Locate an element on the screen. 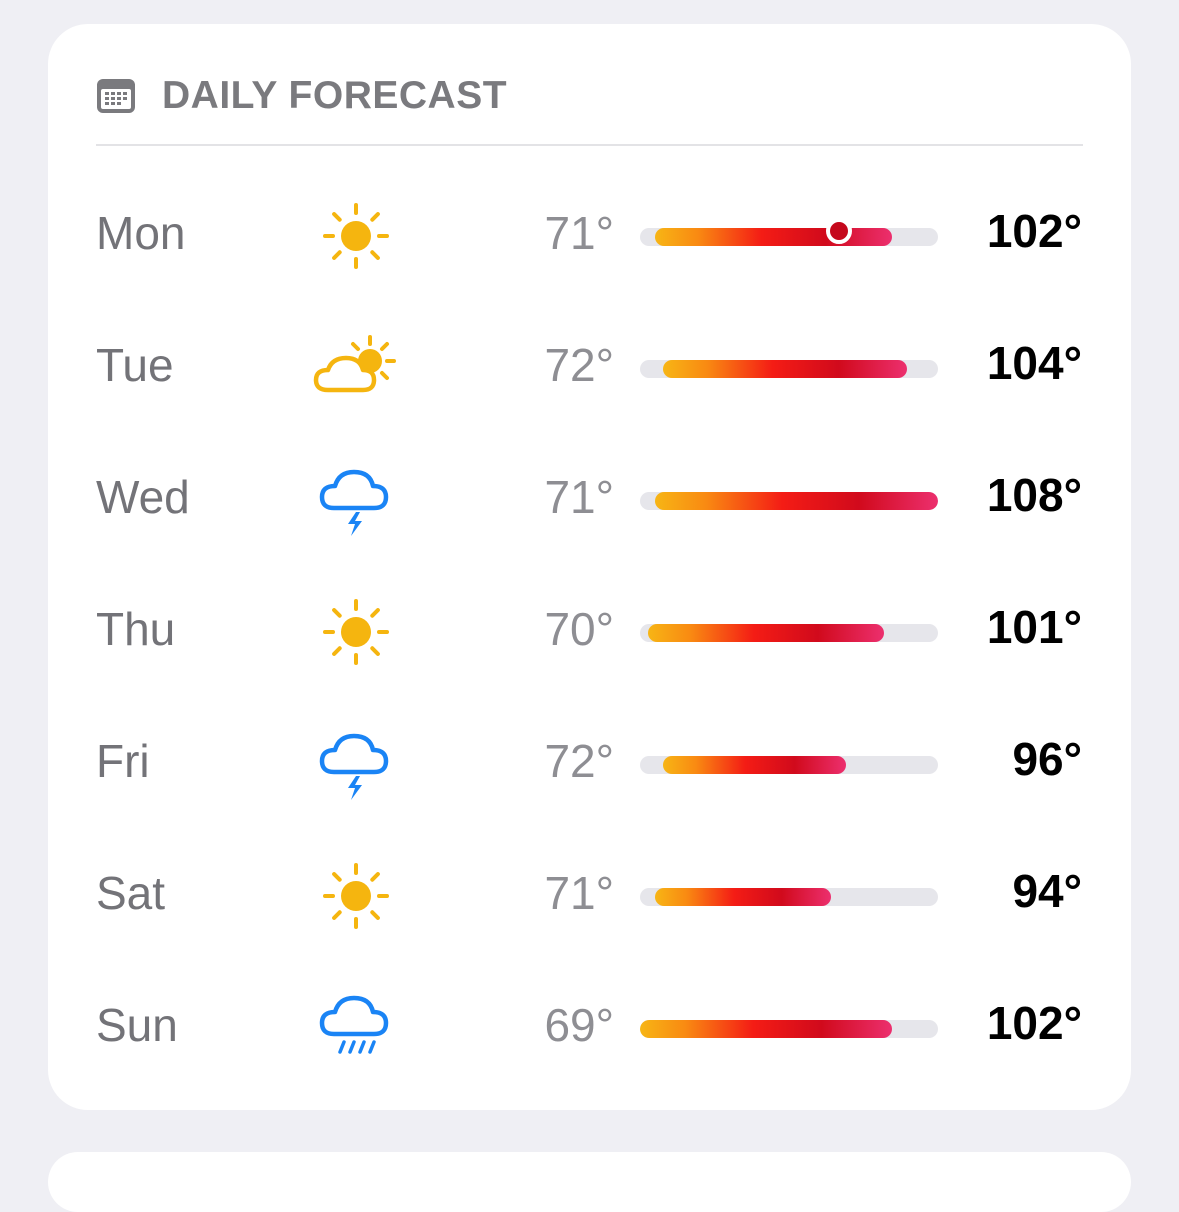 Image resolution: width=1179 pixels, height=1212 pixels. day-label: Thu is located at coordinates (136, 629).